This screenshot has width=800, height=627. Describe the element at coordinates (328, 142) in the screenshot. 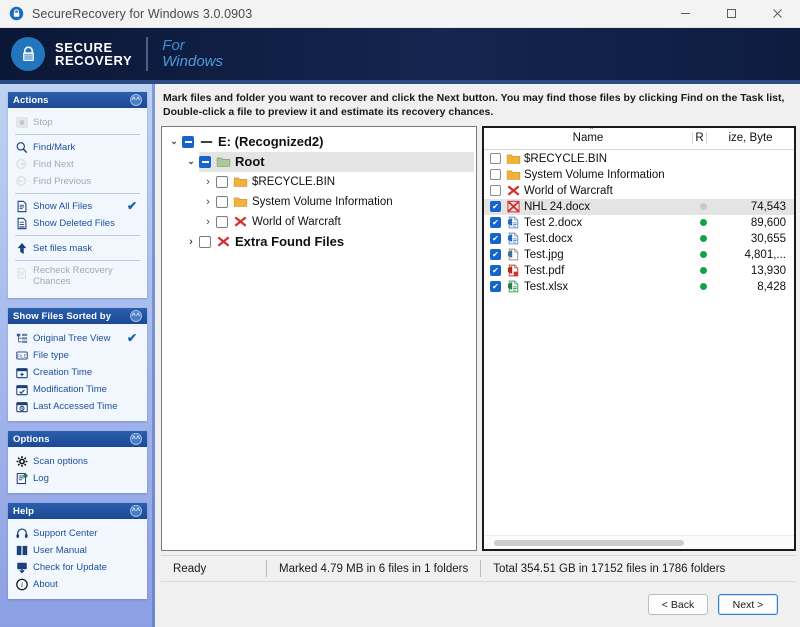

I see `tree-node-content: E: (Recognized2)` at that location.